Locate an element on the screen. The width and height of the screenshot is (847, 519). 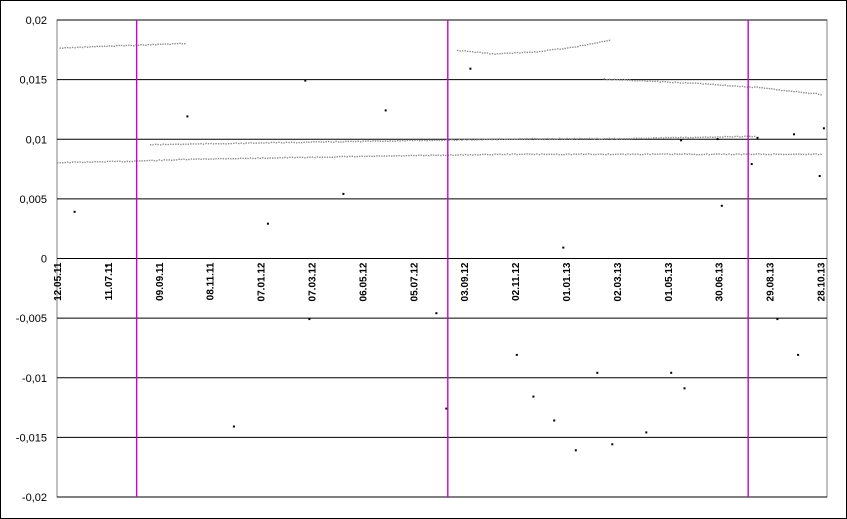
x-tick-label: 30.06.13 is located at coordinates (720, 281).